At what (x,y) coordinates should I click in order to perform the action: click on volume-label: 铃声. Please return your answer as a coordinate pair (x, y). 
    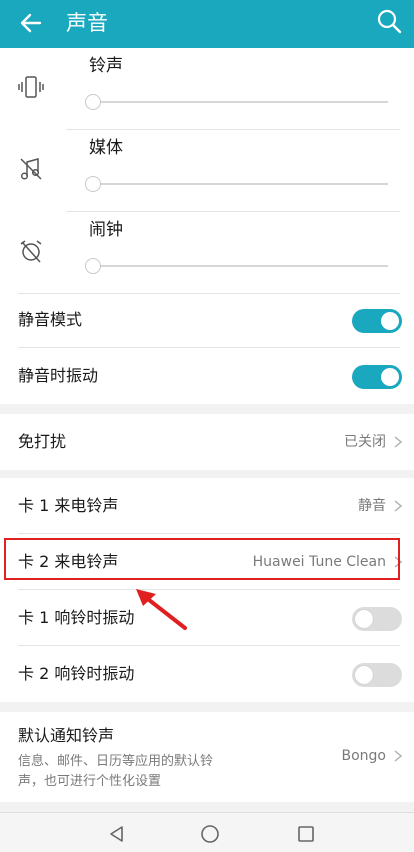
    Looking at the image, I should click on (106, 66).